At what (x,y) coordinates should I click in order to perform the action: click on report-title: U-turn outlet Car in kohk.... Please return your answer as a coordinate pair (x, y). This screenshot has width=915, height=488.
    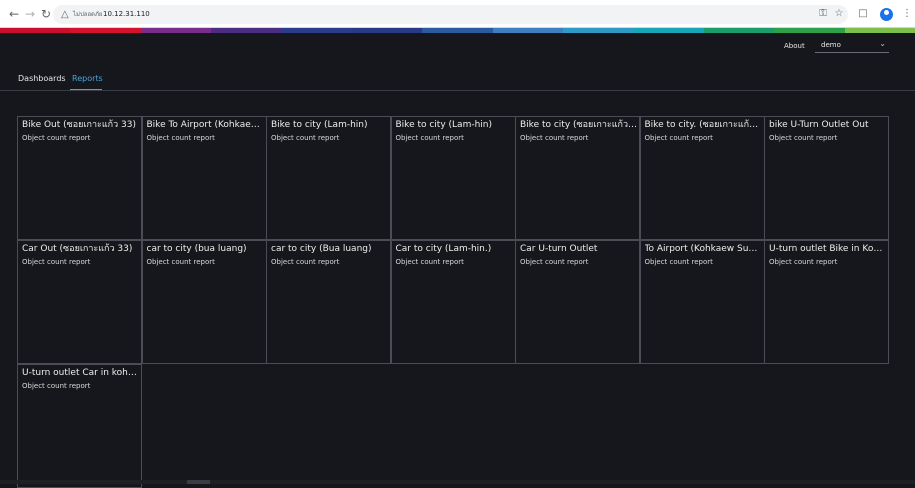
    Looking at the image, I should click on (81, 373).